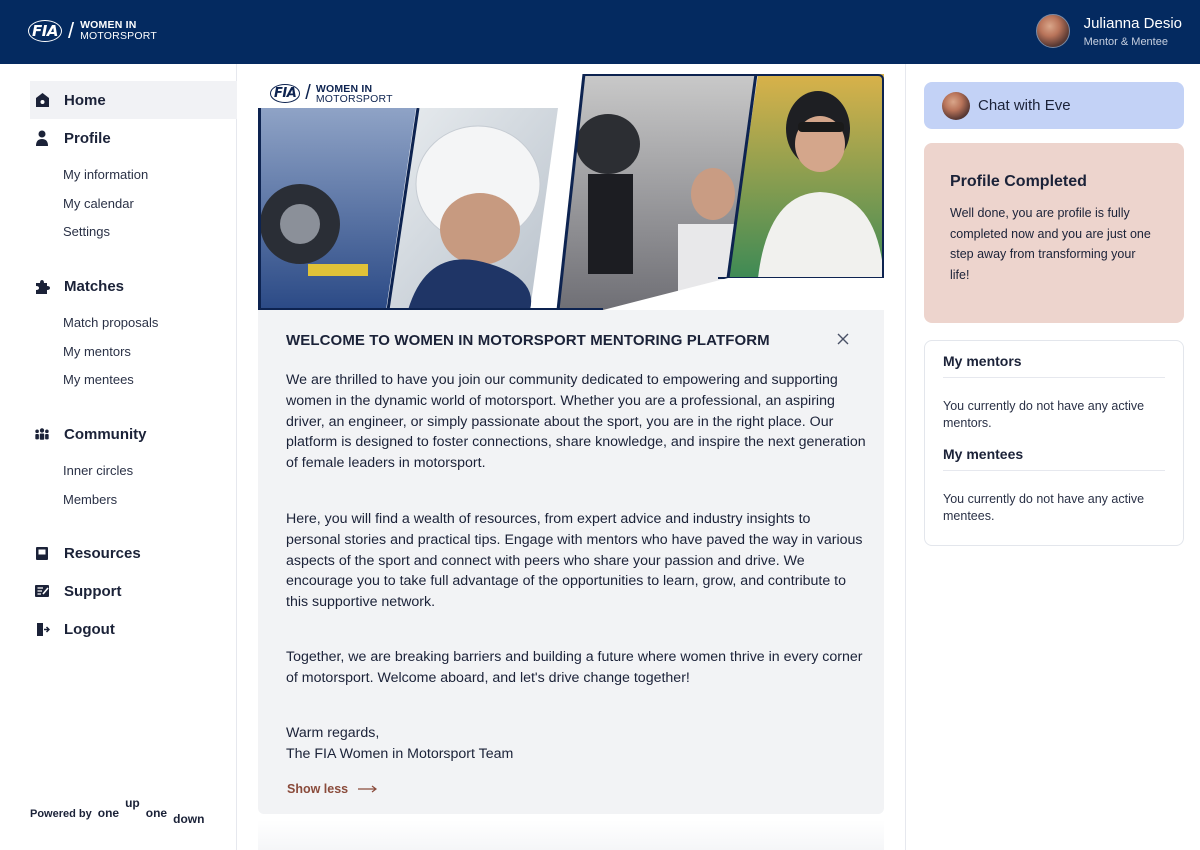  Describe the element at coordinates (133, 591) in the screenshot. I see `sidebar-item-support: Support` at that location.